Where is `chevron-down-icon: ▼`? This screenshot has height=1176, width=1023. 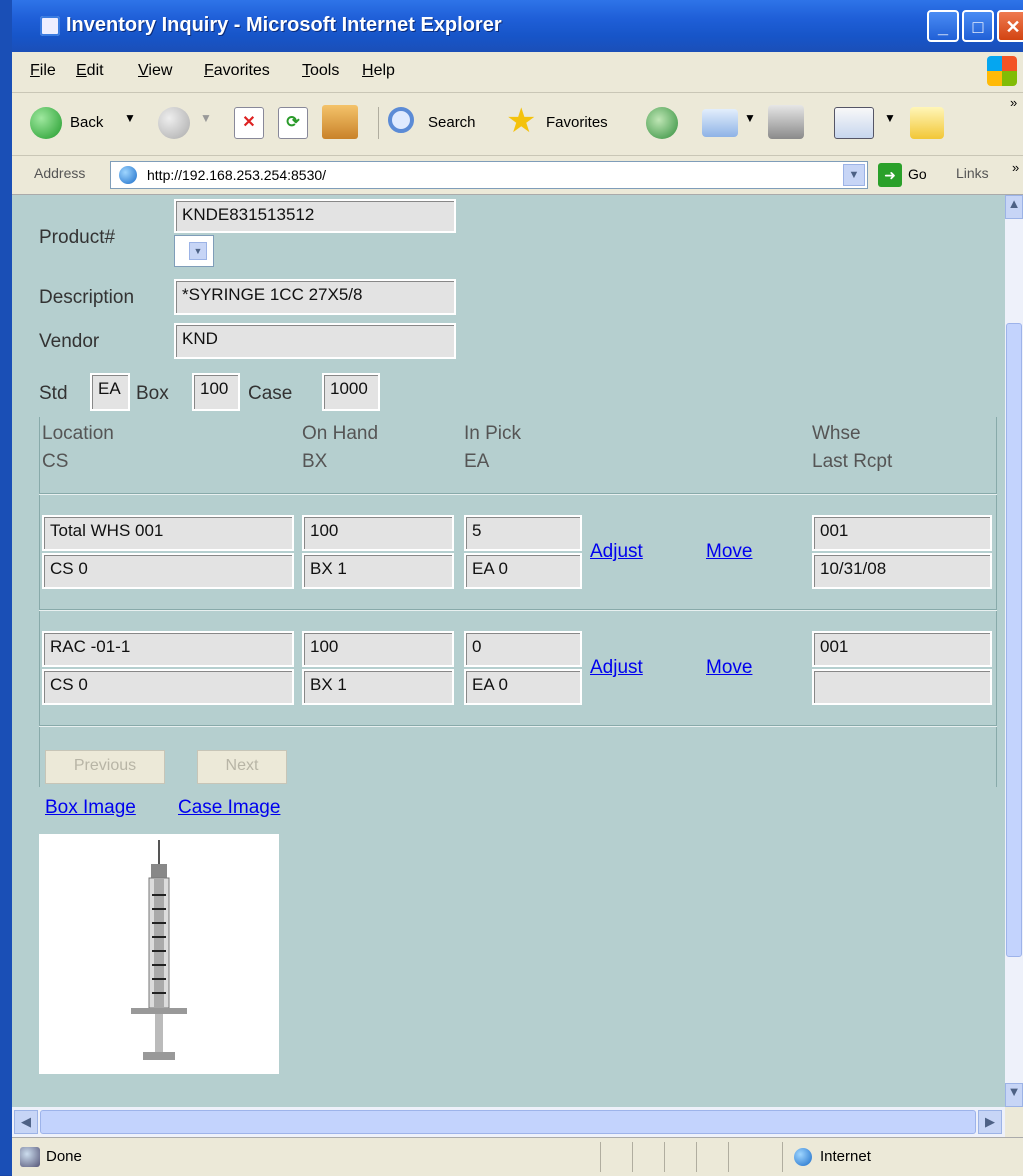
chevron-down-icon: ▼ is located at coordinates (198, 251).